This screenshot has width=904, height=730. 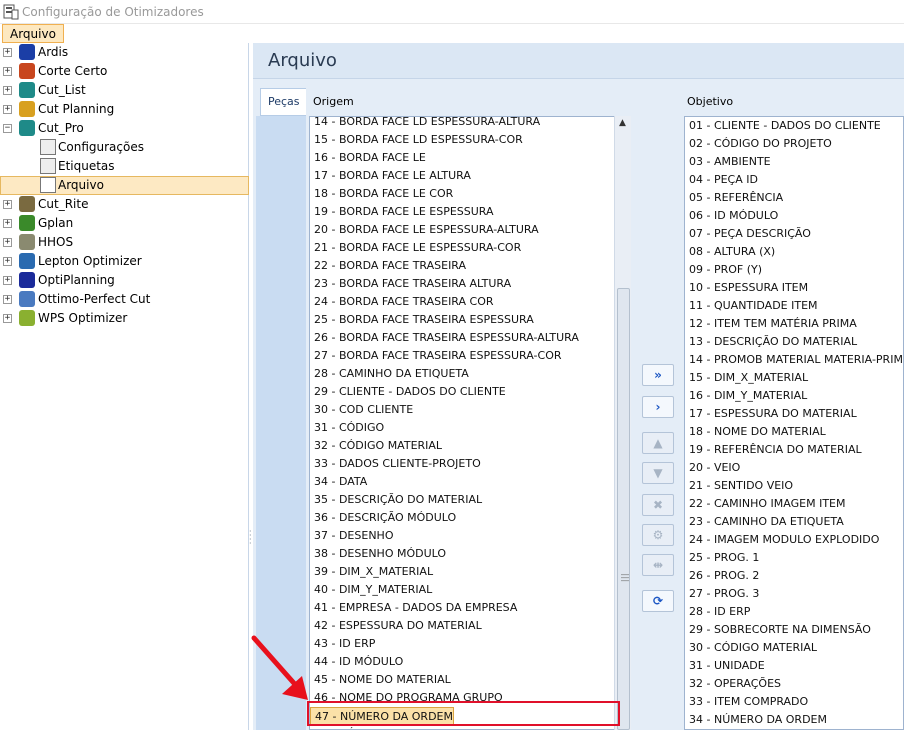 I want to click on list-item: 14 - BORDA FACE LD ESPESSURA-ALTURA, so click(x=427, y=124).